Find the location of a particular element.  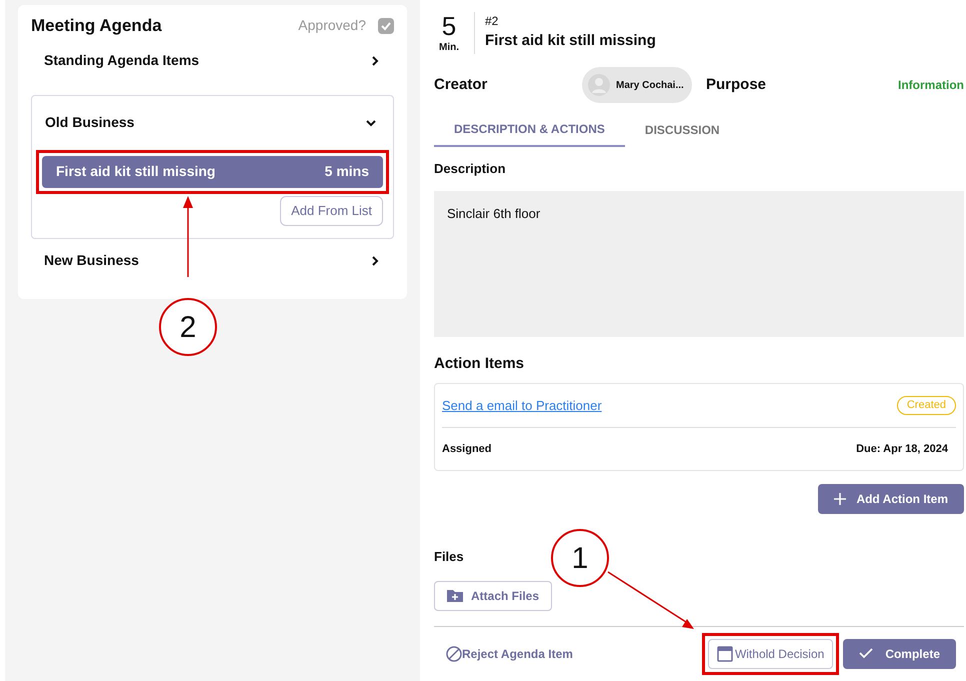

assigned-label: Assigned is located at coordinates (467, 449).